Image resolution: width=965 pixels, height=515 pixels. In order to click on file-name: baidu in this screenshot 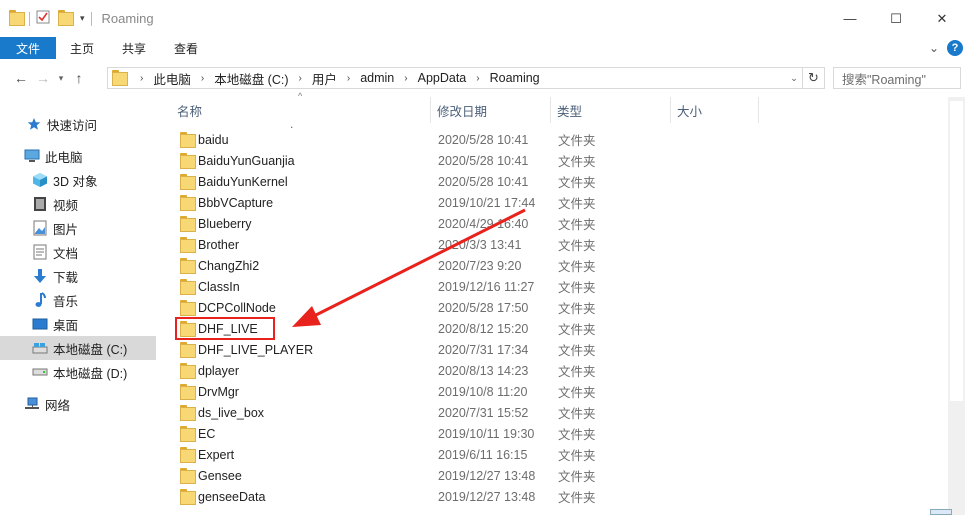, I will do `click(213, 139)`.